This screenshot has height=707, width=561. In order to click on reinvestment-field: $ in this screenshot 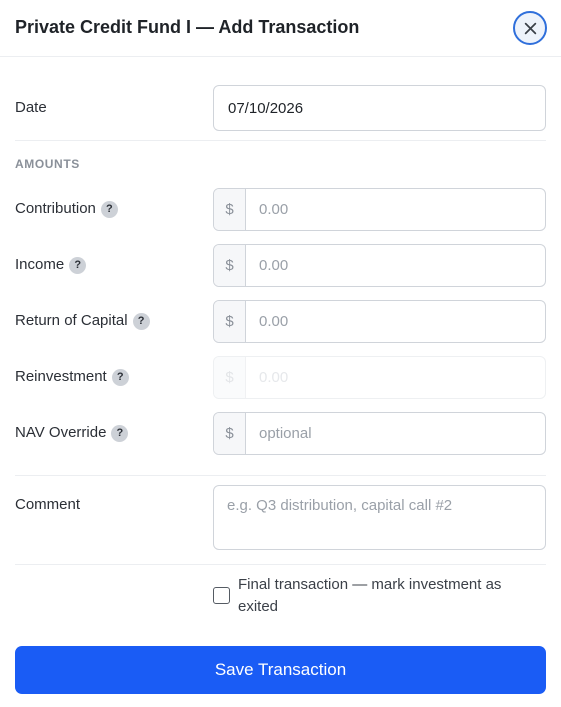, I will do `click(379, 377)`.